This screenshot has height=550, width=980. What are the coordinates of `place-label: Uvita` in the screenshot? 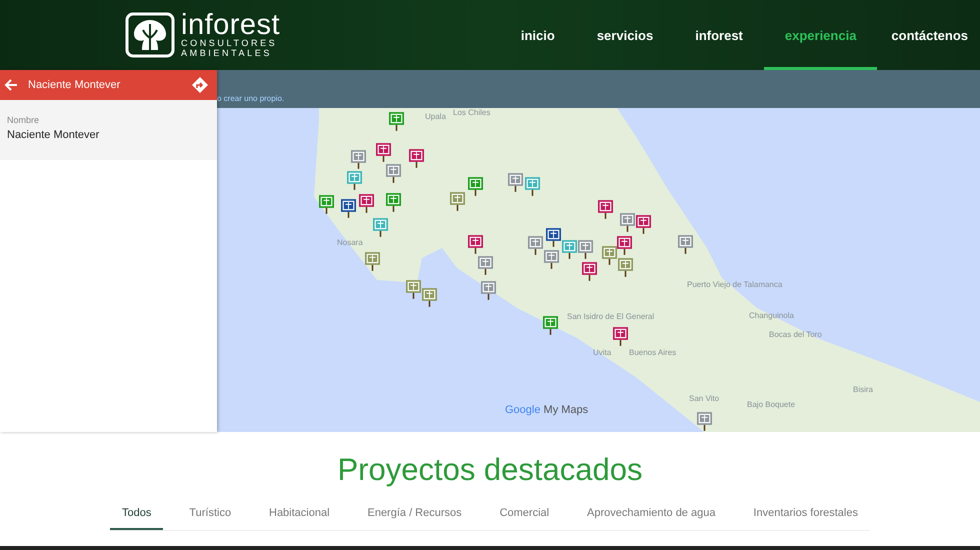 It's located at (602, 352).